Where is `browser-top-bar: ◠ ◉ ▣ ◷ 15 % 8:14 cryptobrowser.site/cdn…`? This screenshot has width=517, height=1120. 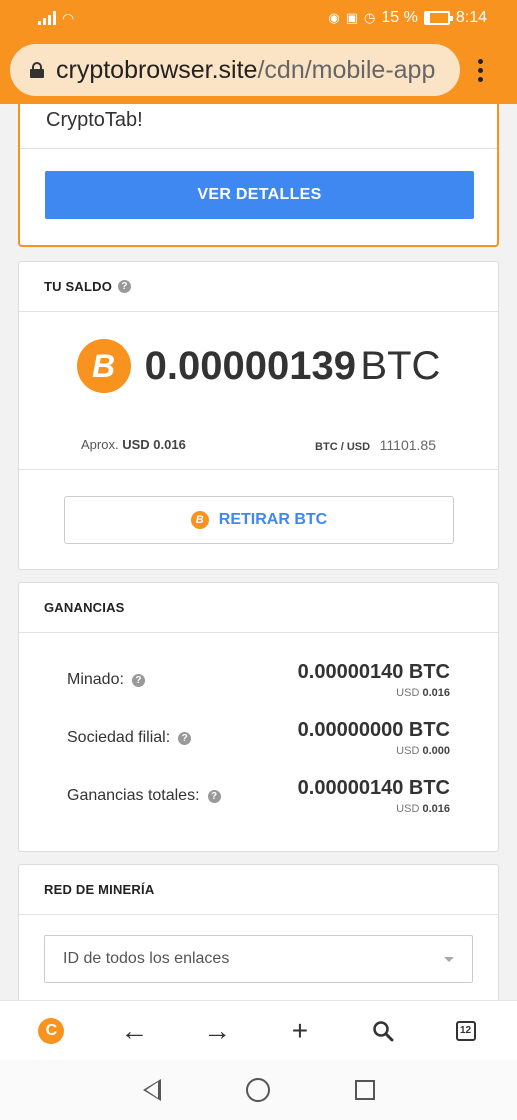
browser-top-bar: ◠ ◉ ▣ ◷ 15 % 8:14 cryptobrowser.site/cdn… is located at coordinates (258, 52).